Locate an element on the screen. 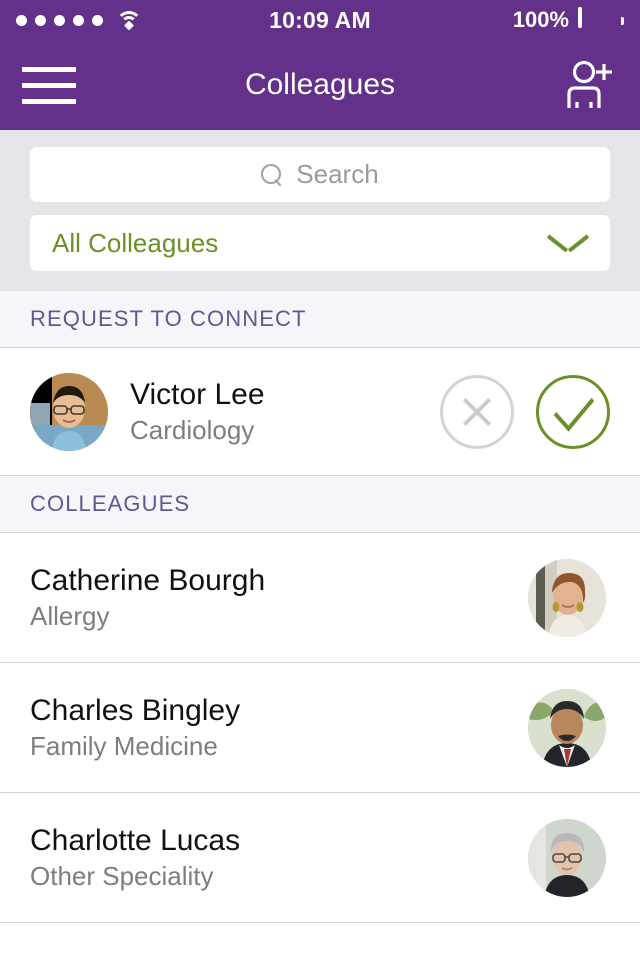 Image resolution: width=640 pixels, height=960 pixels. close-icon is located at coordinates (477, 412).